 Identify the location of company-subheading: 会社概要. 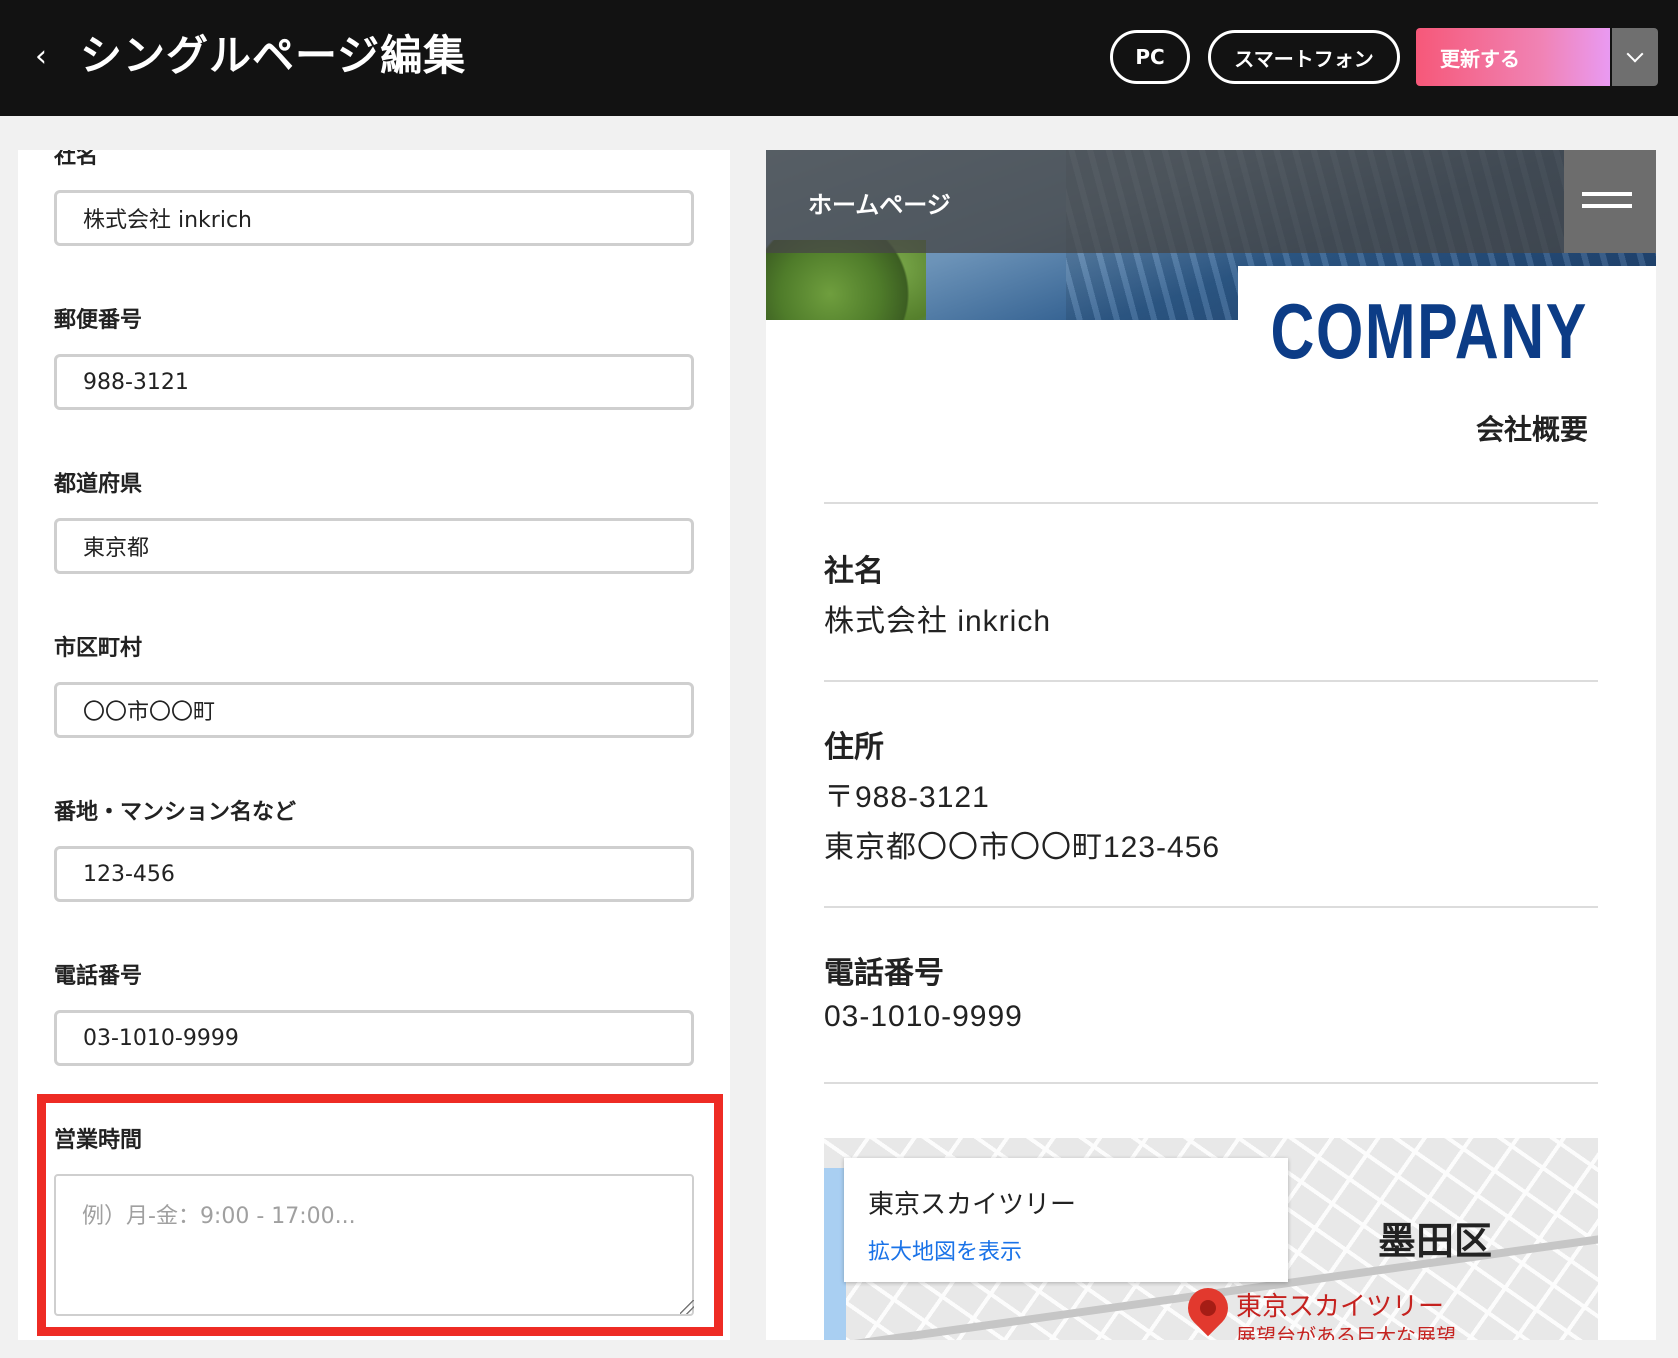
(1531, 429).